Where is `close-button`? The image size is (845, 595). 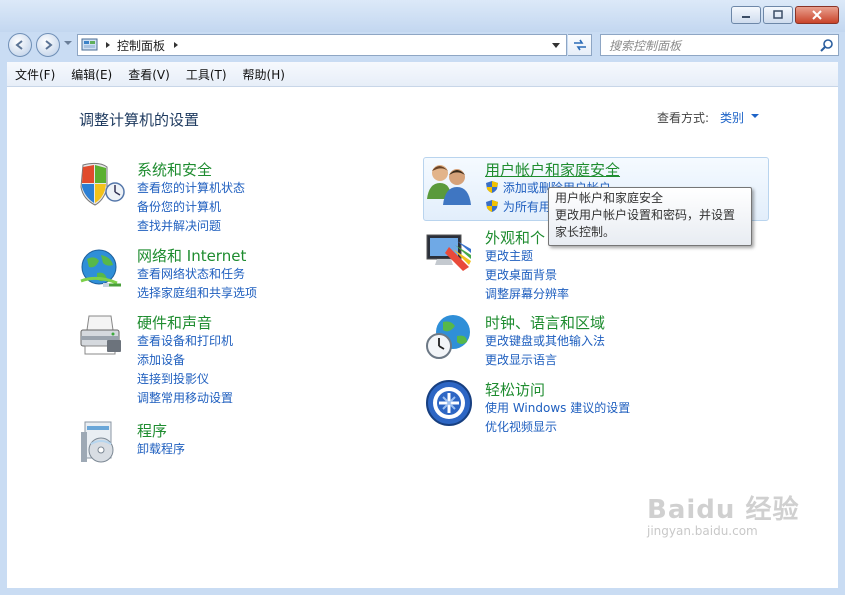 close-button is located at coordinates (817, 15).